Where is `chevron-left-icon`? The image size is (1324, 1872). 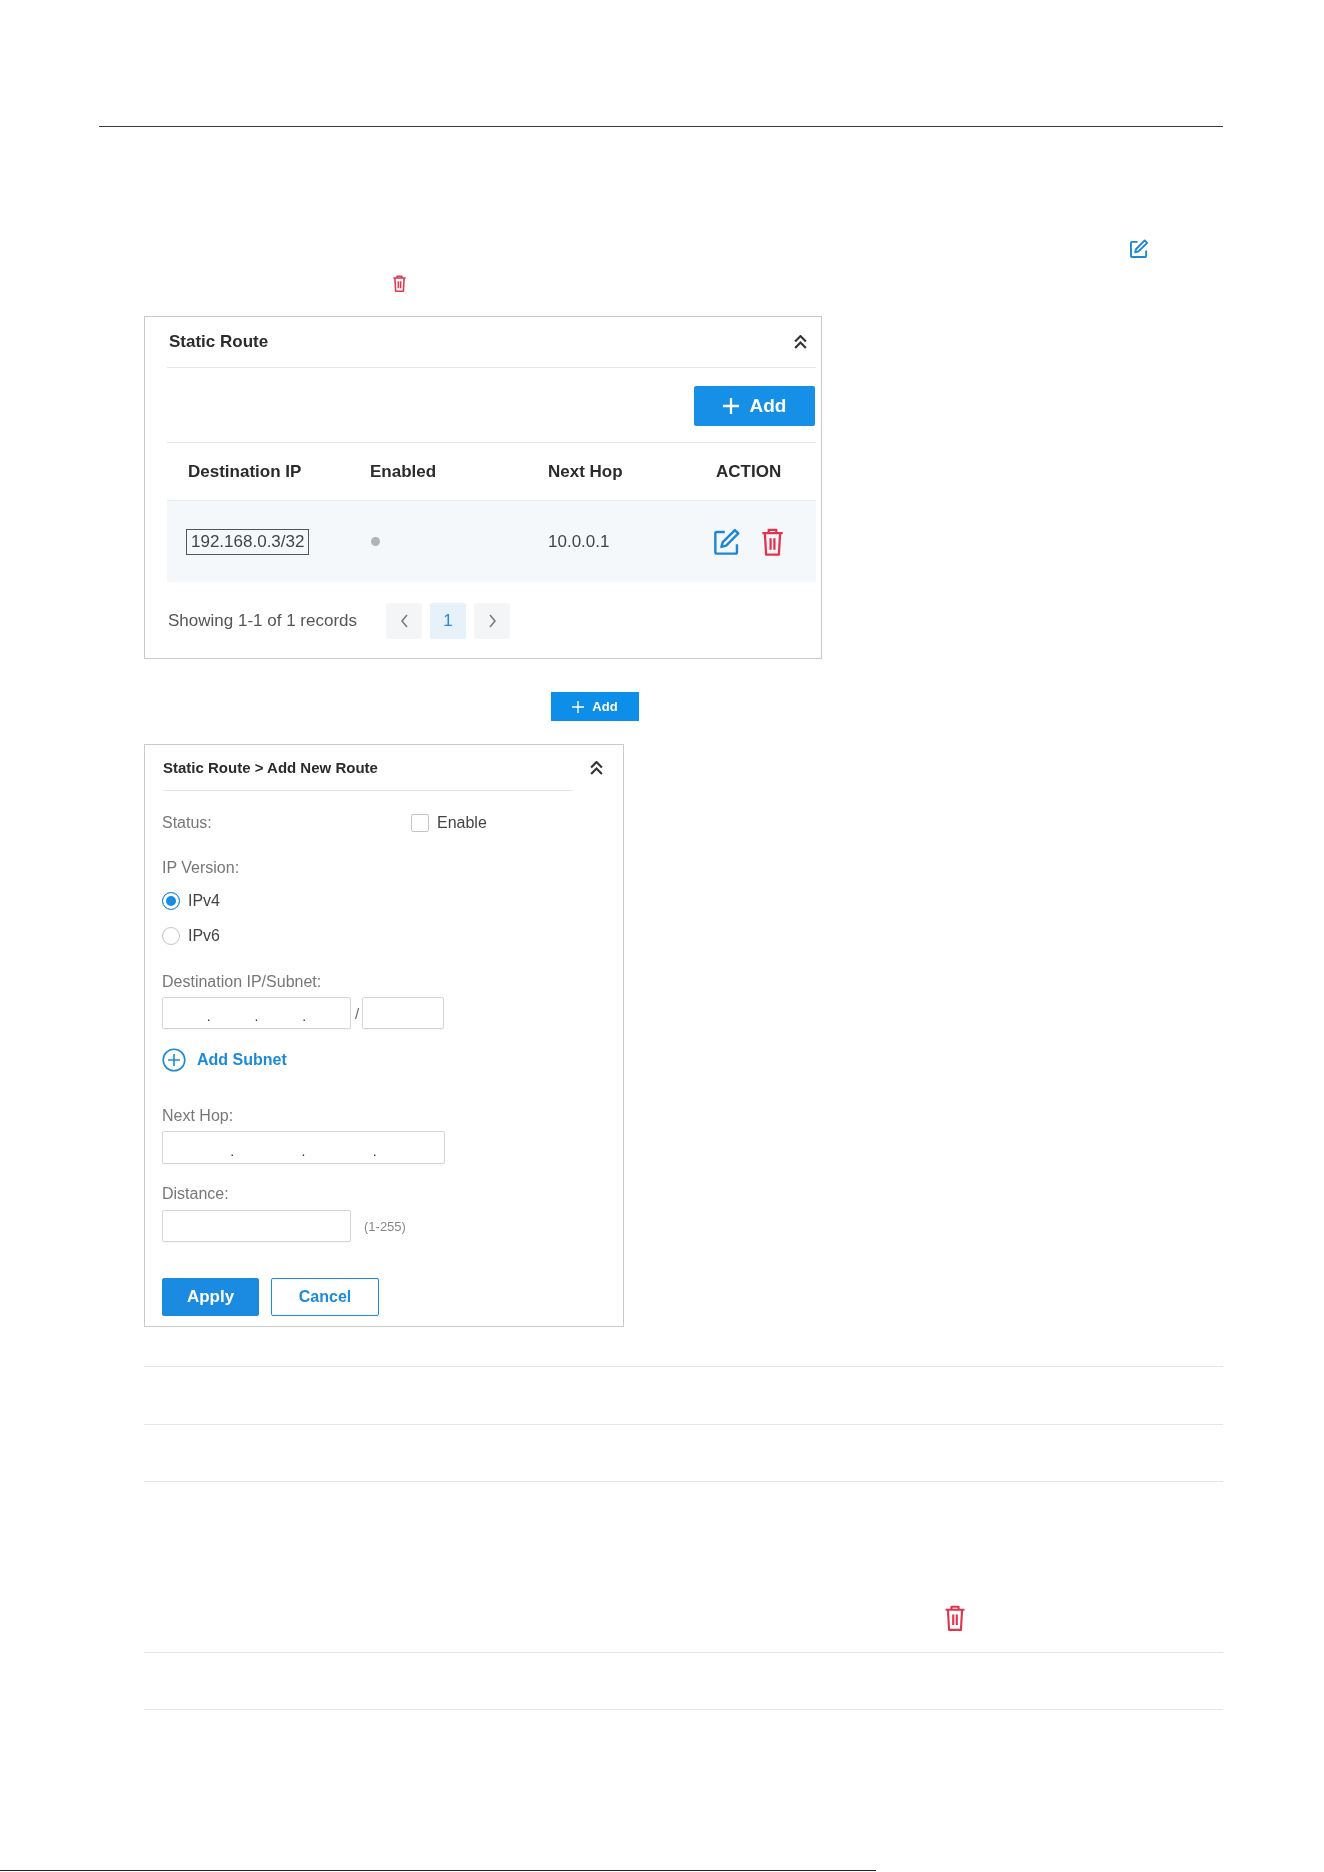
chevron-left-icon is located at coordinates (404, 621).